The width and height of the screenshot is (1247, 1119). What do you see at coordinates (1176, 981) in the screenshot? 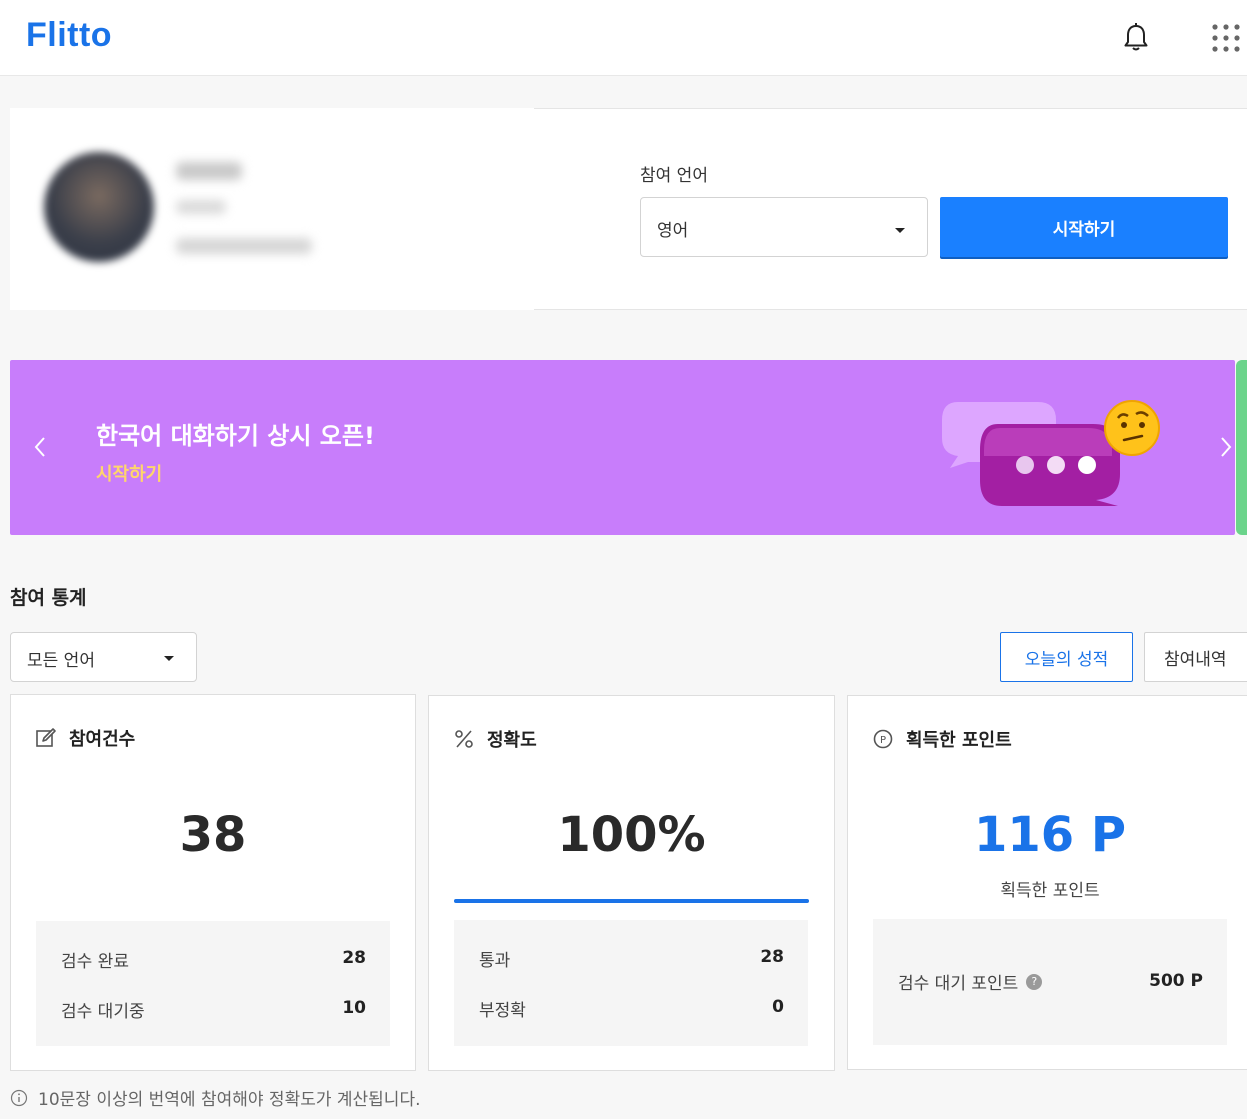
I see `pending-points-value: 500 P` at bounding box center [1176, 981].